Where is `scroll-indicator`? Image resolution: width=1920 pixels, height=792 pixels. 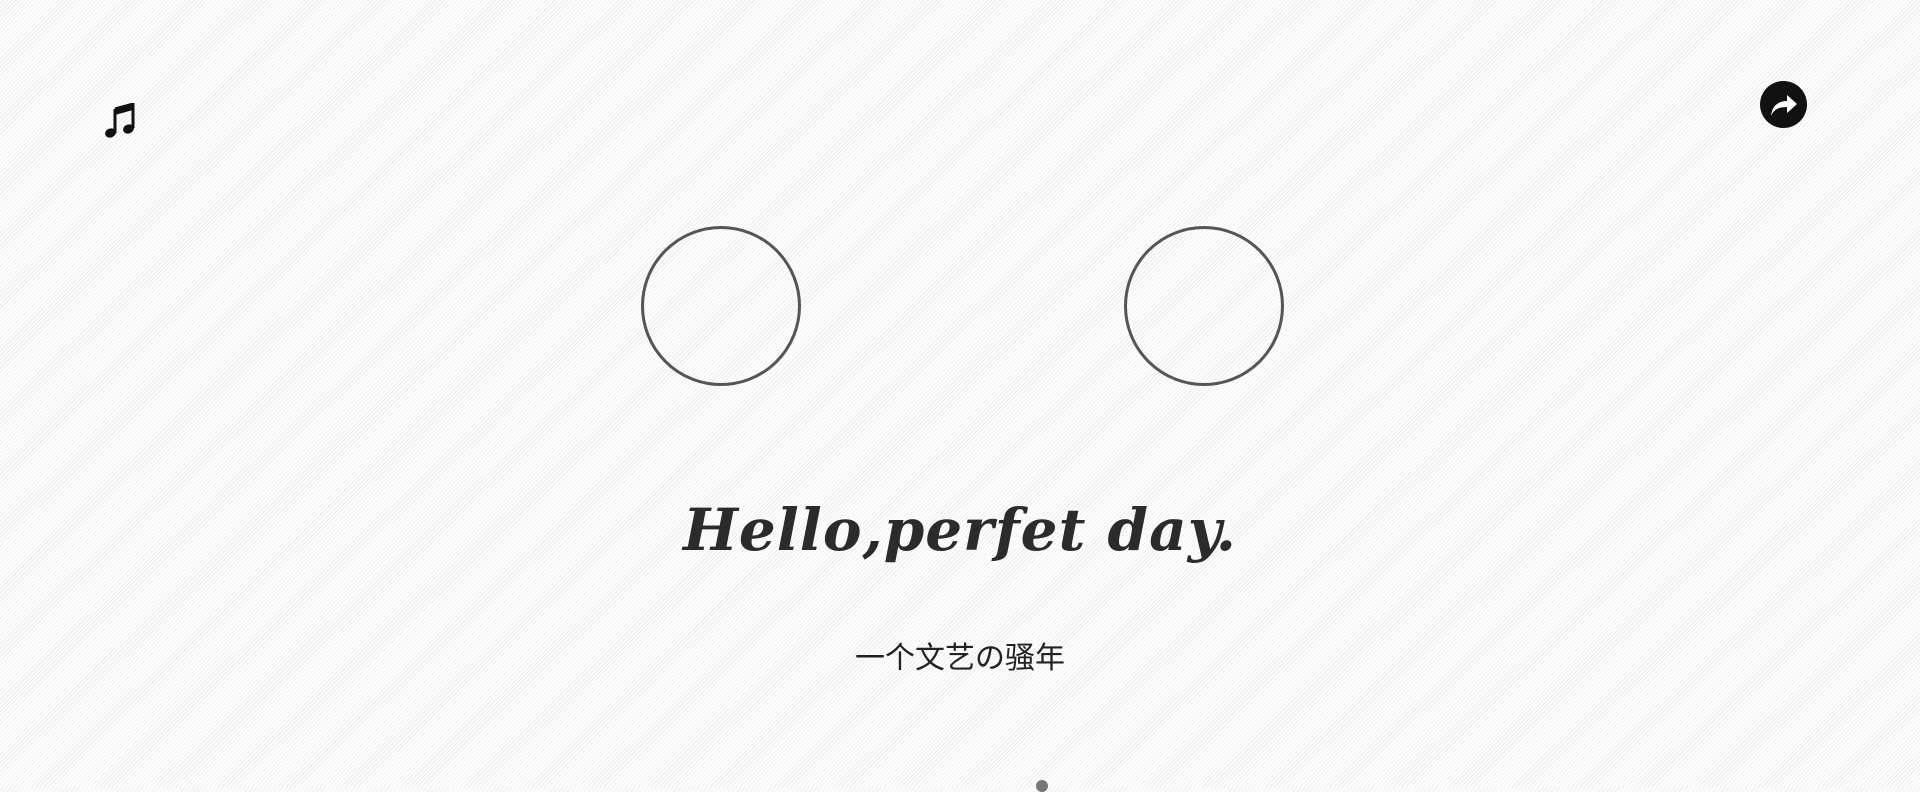
scroll-indicator is located at coordinates (1042, 786).